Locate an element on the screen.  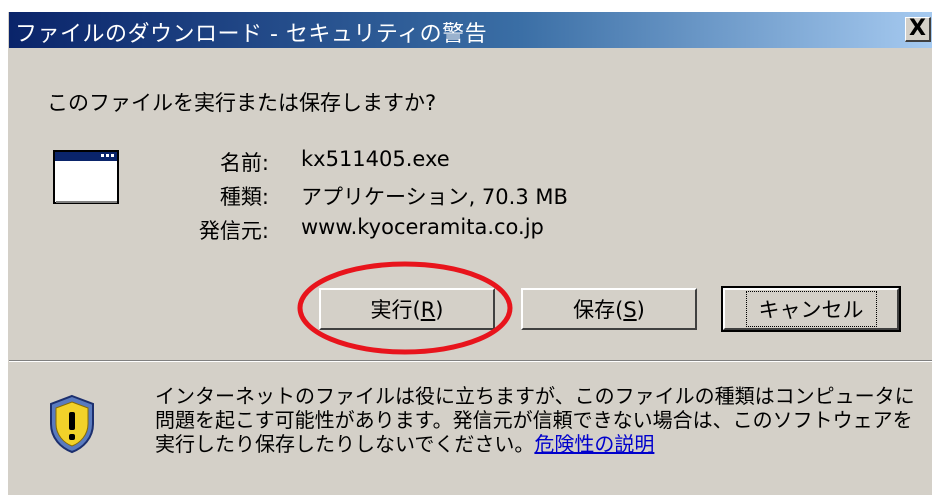
file-type-value: アプリケーション, 70.3 MB is located at coordinates (434, 197).